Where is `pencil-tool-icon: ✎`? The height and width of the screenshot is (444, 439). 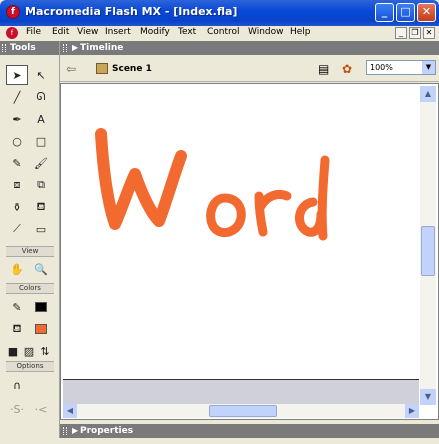
pencil-tool-icon: ✎ is located at coordinates (17, 163).